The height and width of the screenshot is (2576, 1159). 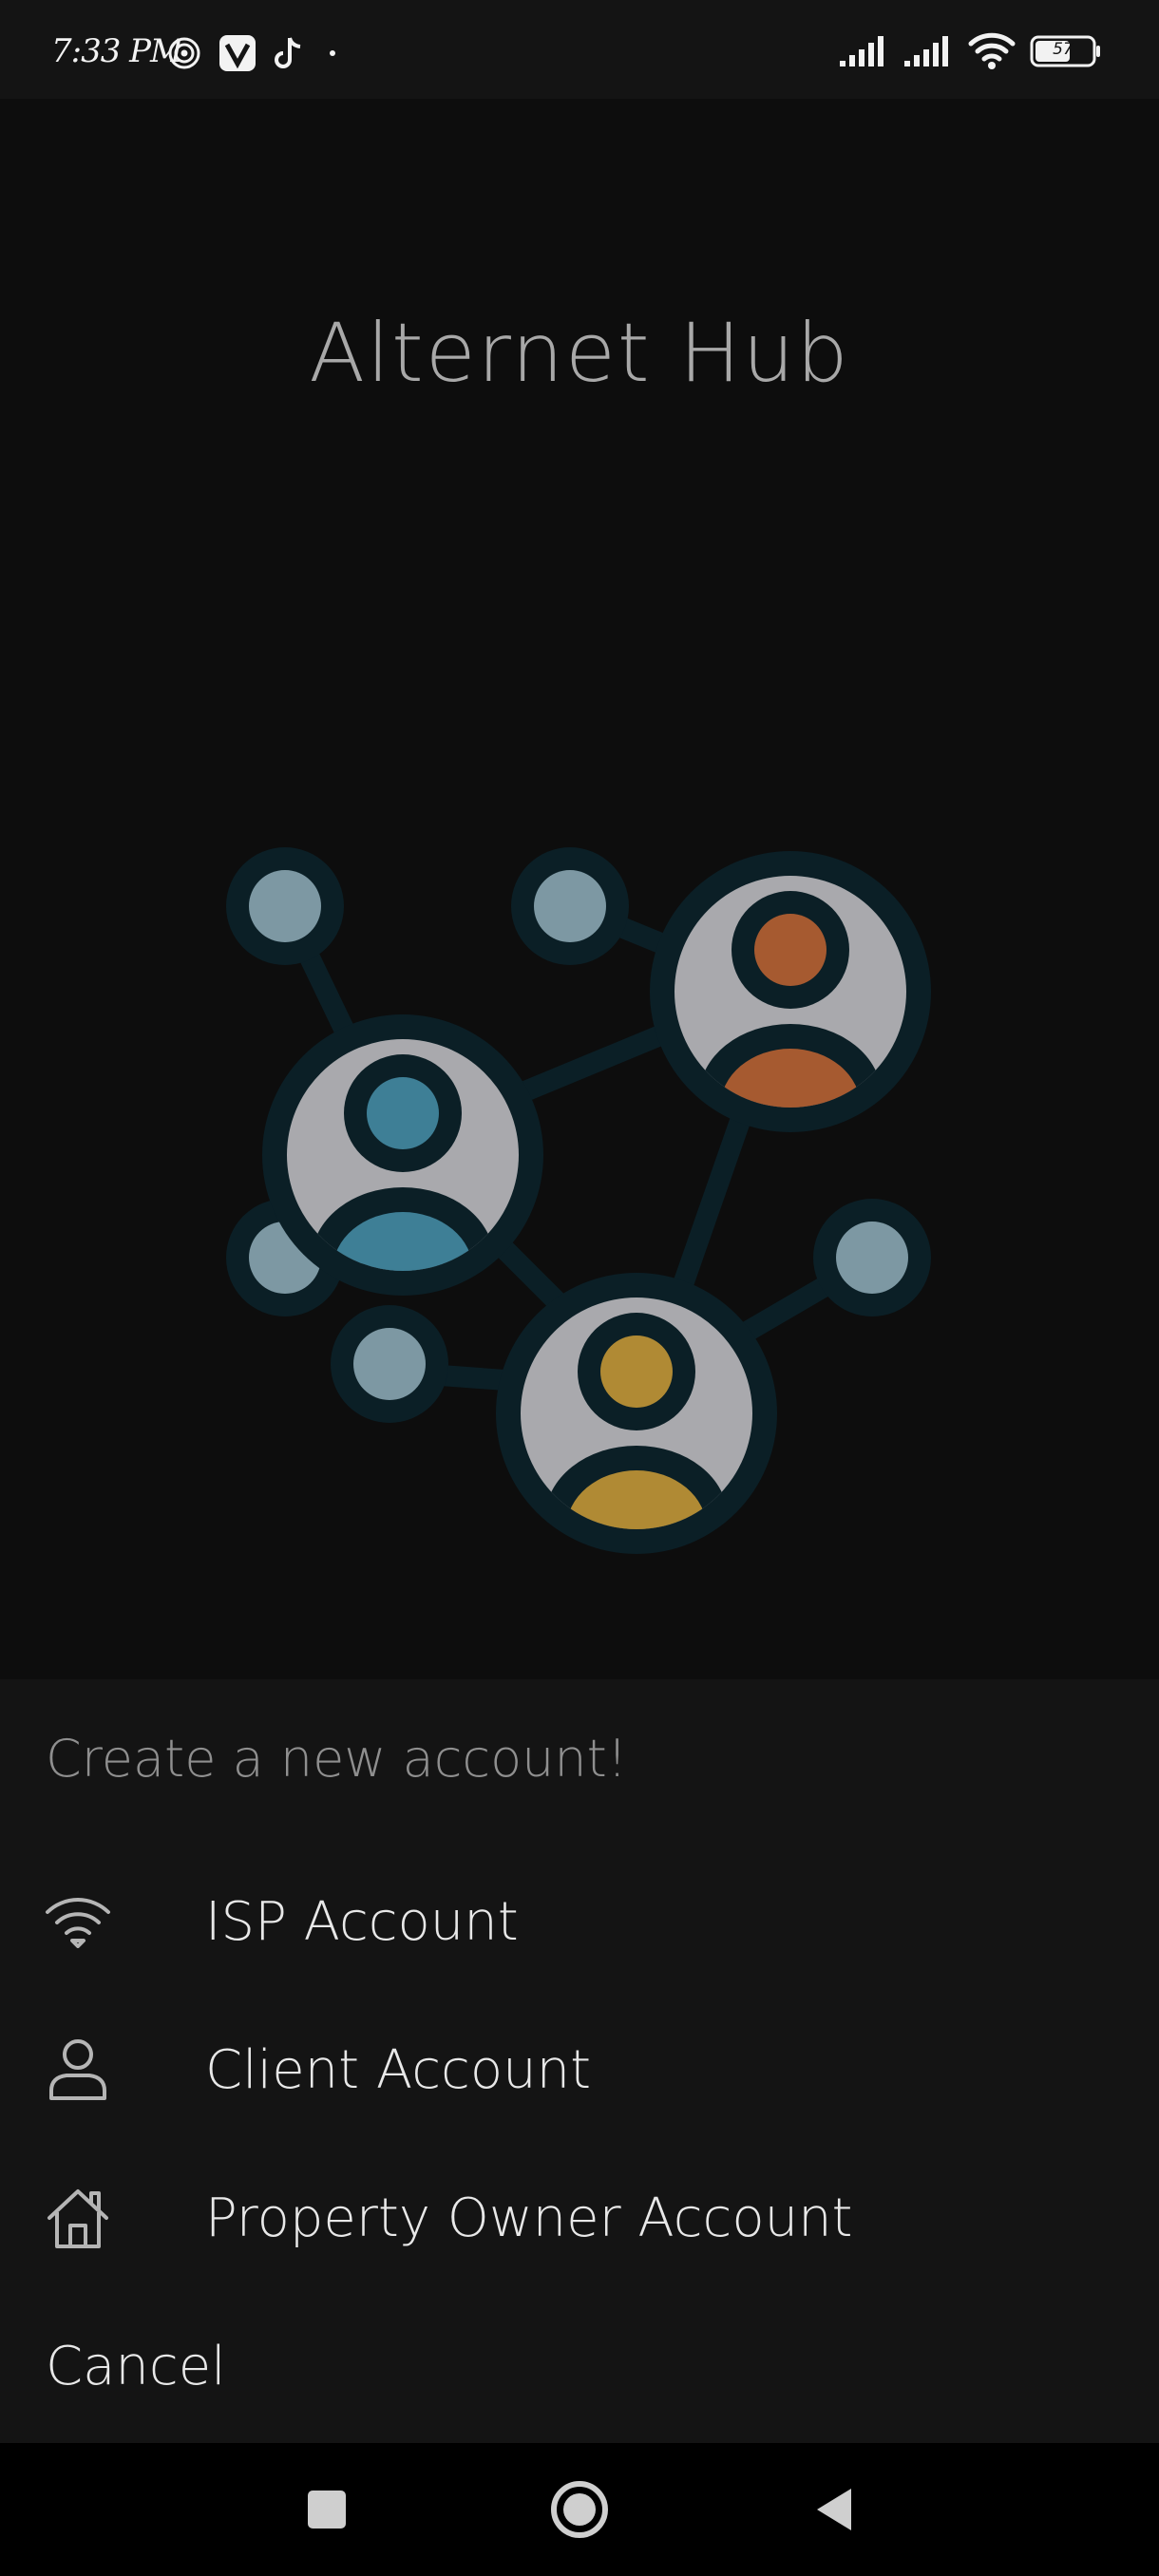 I want to click on isp-account-option: ISP Account, so click(x=579, y=1921).